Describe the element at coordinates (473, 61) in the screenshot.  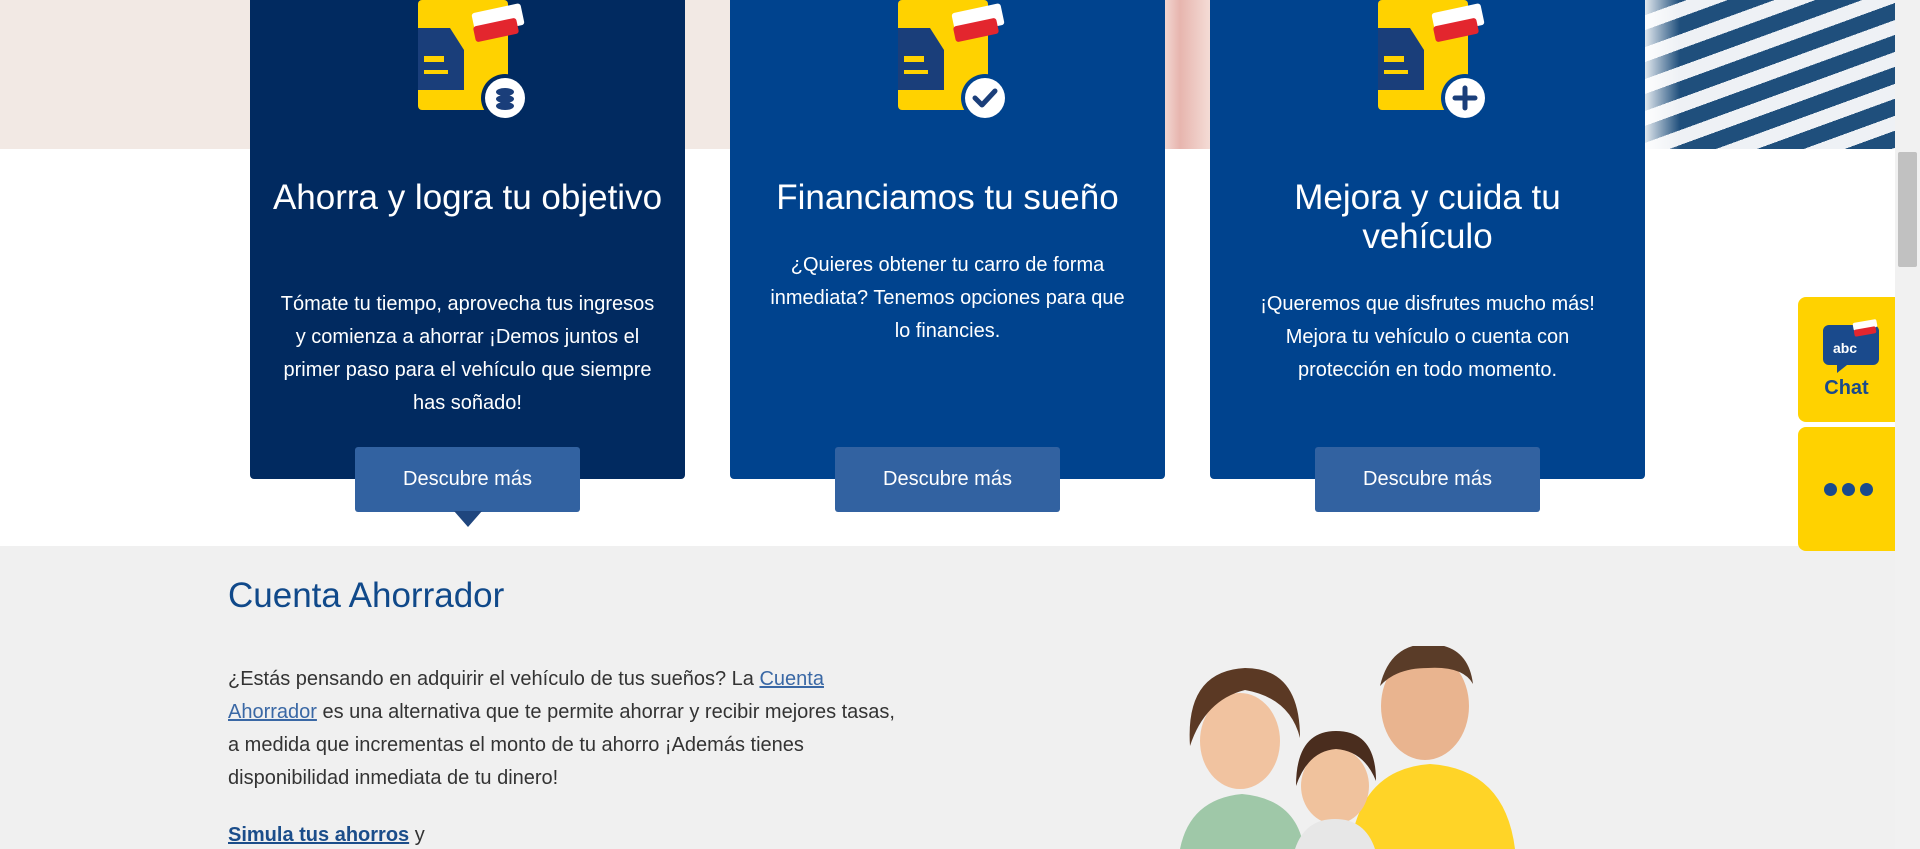
I see `car-savings-coins-icon` at that location.